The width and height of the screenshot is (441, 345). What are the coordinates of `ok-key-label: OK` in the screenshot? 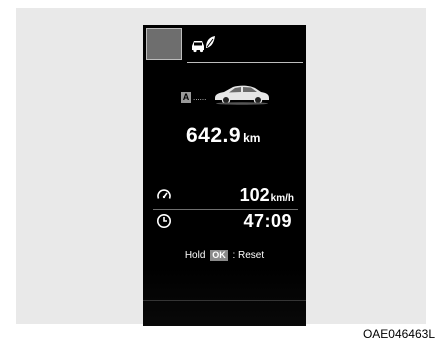 It's located at (219, 255).